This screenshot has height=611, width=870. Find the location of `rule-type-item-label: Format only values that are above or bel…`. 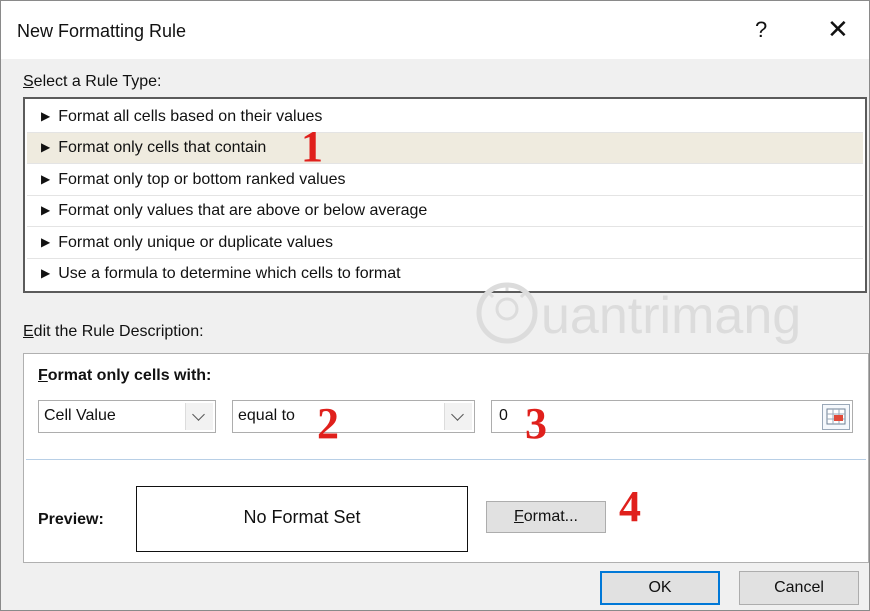

rule-type-item-label: Format only values that are above or bel… is located at coordinates (243, 210).